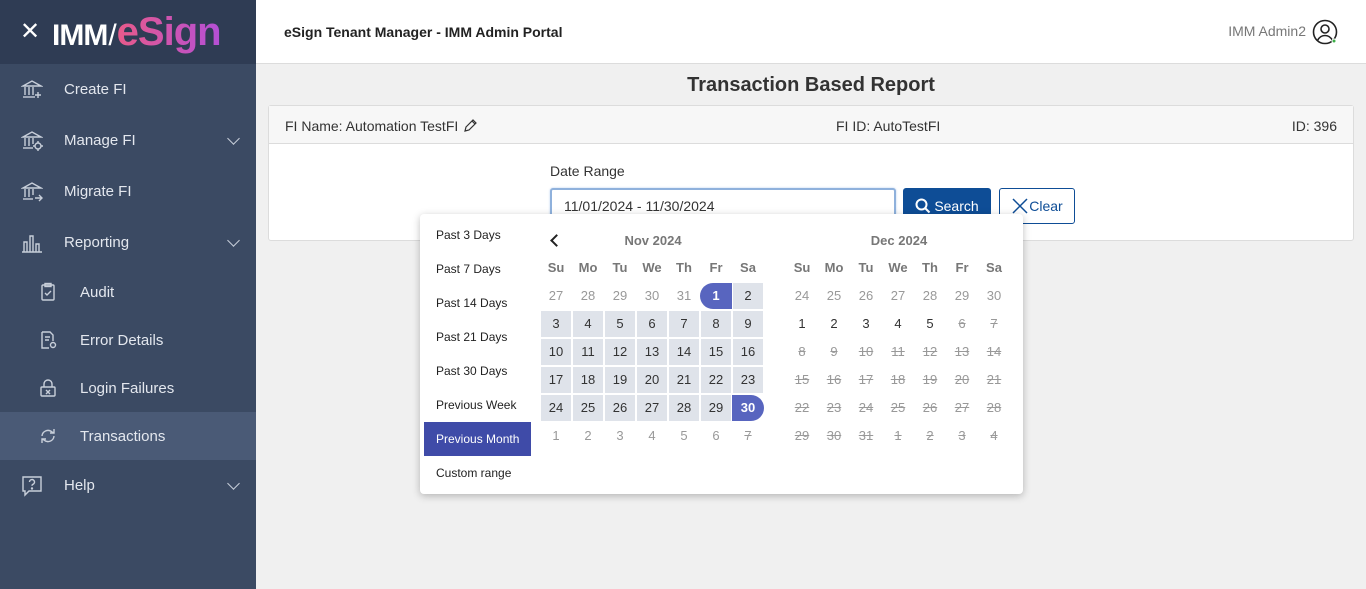 This screenshot has width=1366, height=589. What do you see at coordinates (32, 192) in the screenshot?
I see `bank-arrow-icon` at bounding box center [32, 192].